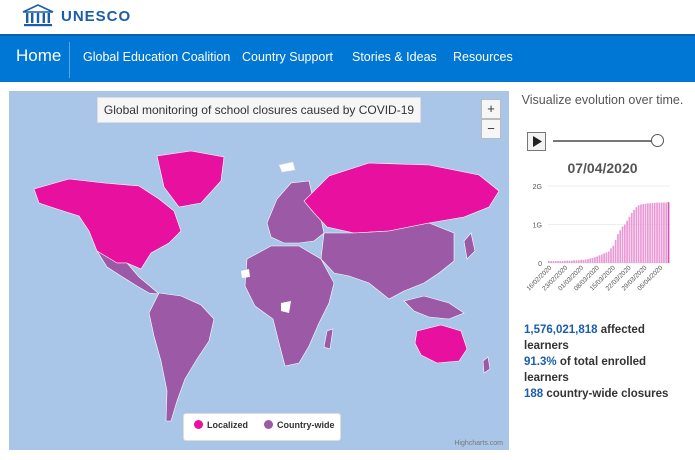 The width and height of the screenshot is (695, 460). I want to click on nav-divider, so click(69, 60).